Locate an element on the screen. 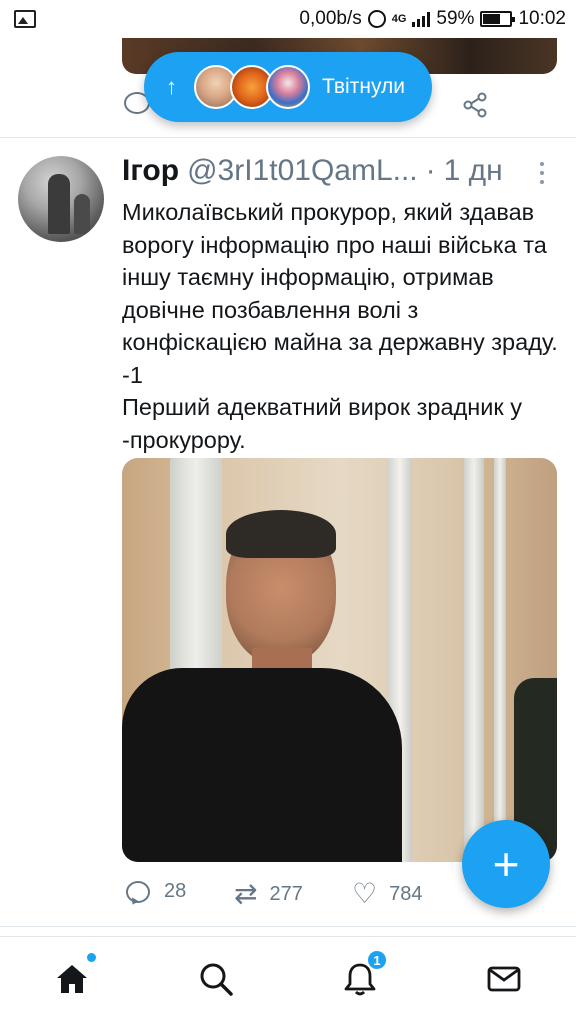  retweet-count: 277 is located at coordinates (286, 893).